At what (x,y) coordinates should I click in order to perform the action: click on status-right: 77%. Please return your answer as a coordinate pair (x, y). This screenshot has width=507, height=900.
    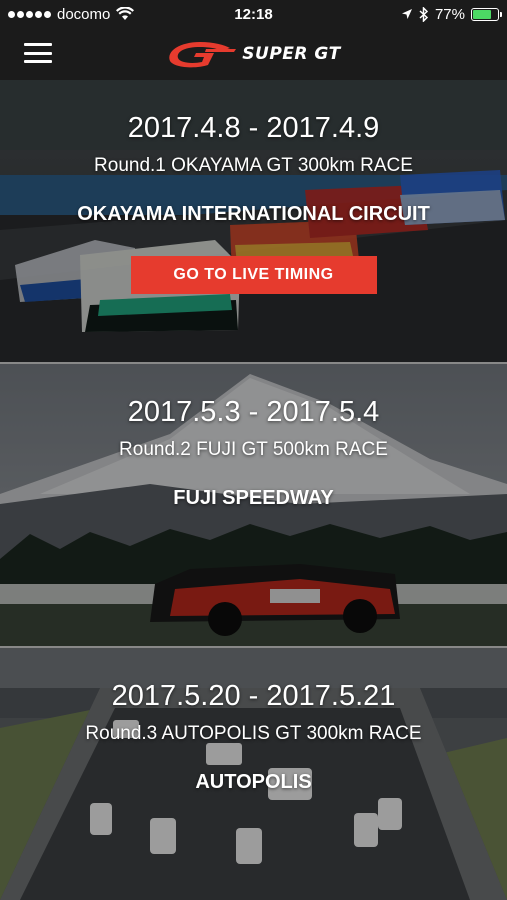
    Looking at the image, I should click on (451, 14).